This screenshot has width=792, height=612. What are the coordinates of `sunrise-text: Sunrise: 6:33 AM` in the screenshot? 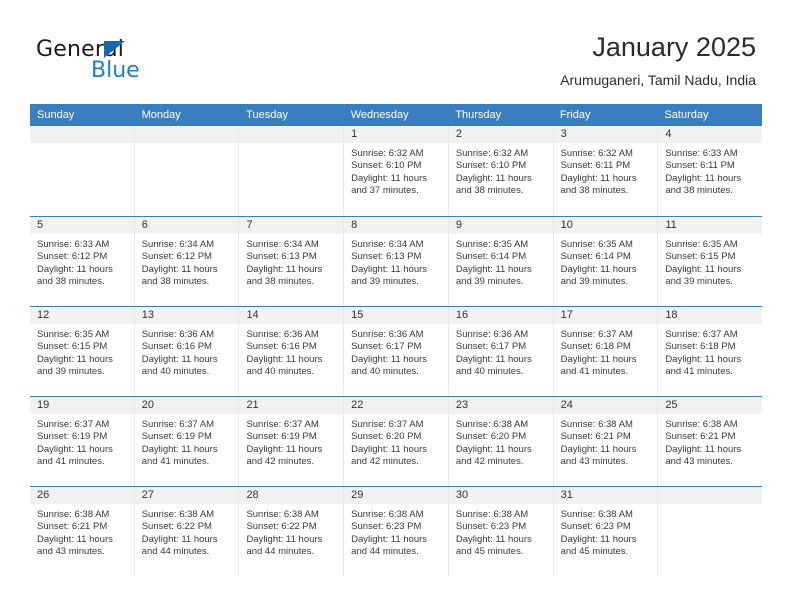 It's located at (73, 244).